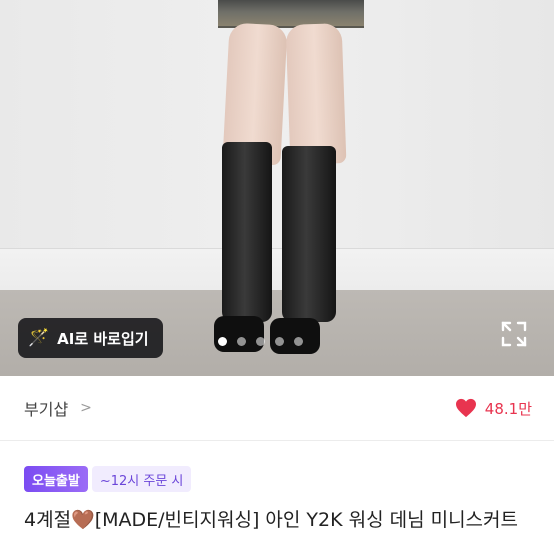 The image size is (554, 554). I want to click on chevron-right-icon: >, so click(86, 408).